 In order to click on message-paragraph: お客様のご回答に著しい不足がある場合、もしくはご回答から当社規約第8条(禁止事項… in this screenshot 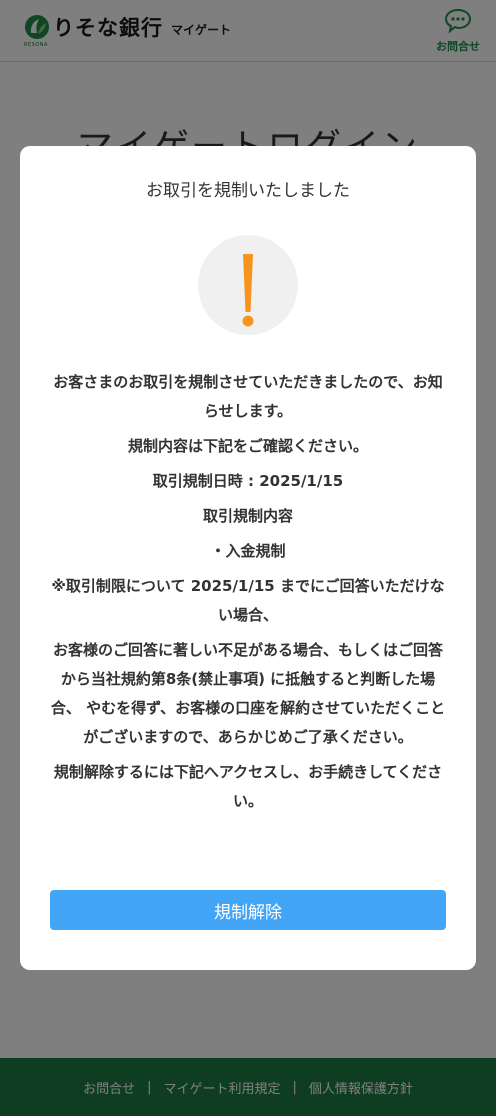, I will do `click(248, 693)`.